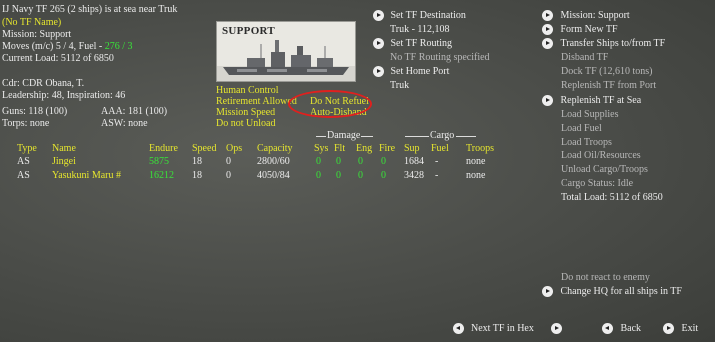  I want to click on human-control-toggle: Human Control, so click(247, 91).